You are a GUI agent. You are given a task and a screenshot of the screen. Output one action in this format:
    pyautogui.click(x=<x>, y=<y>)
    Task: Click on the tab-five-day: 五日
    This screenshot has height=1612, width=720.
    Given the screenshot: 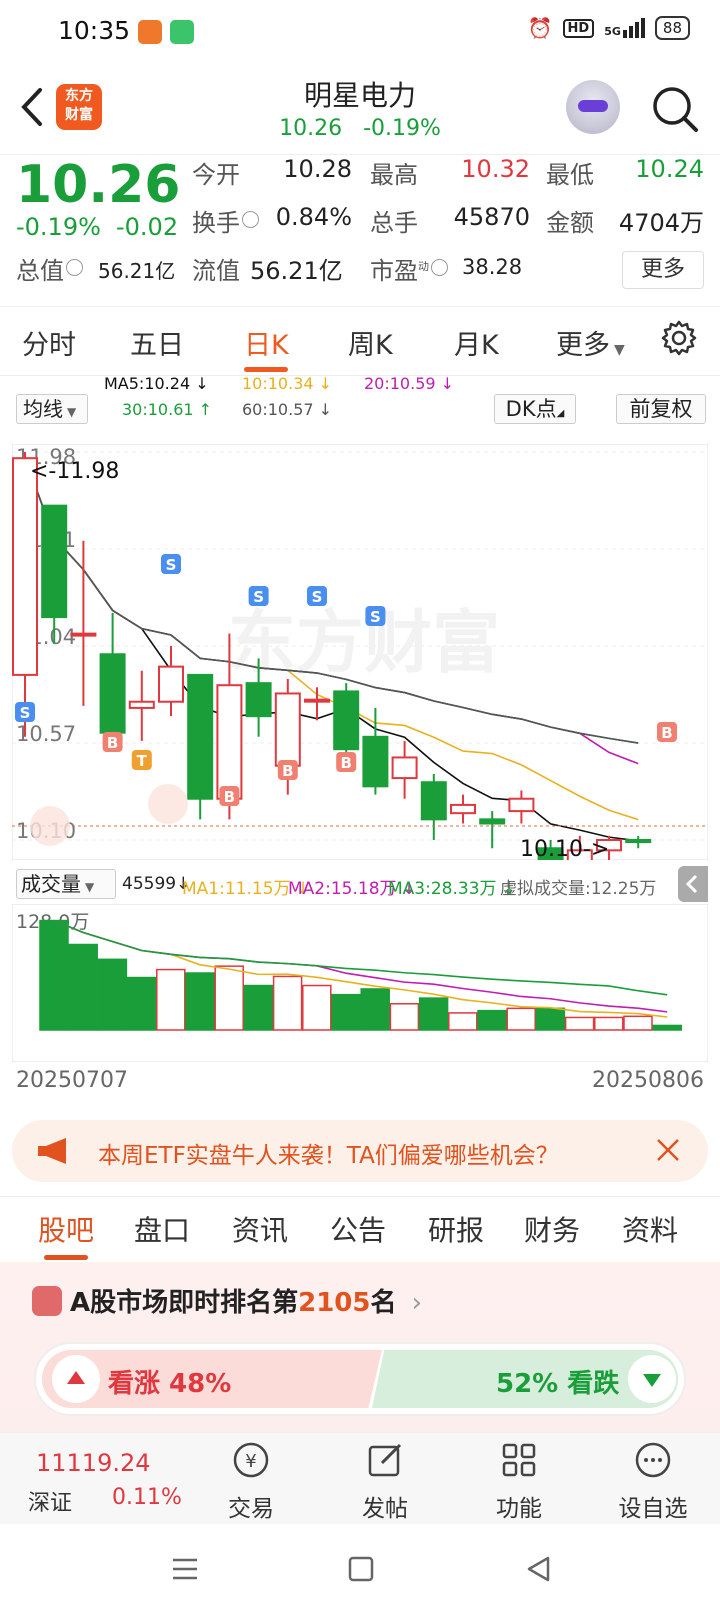 What is the action you would take?
    pyautogui.click(x=157, y=342)
    